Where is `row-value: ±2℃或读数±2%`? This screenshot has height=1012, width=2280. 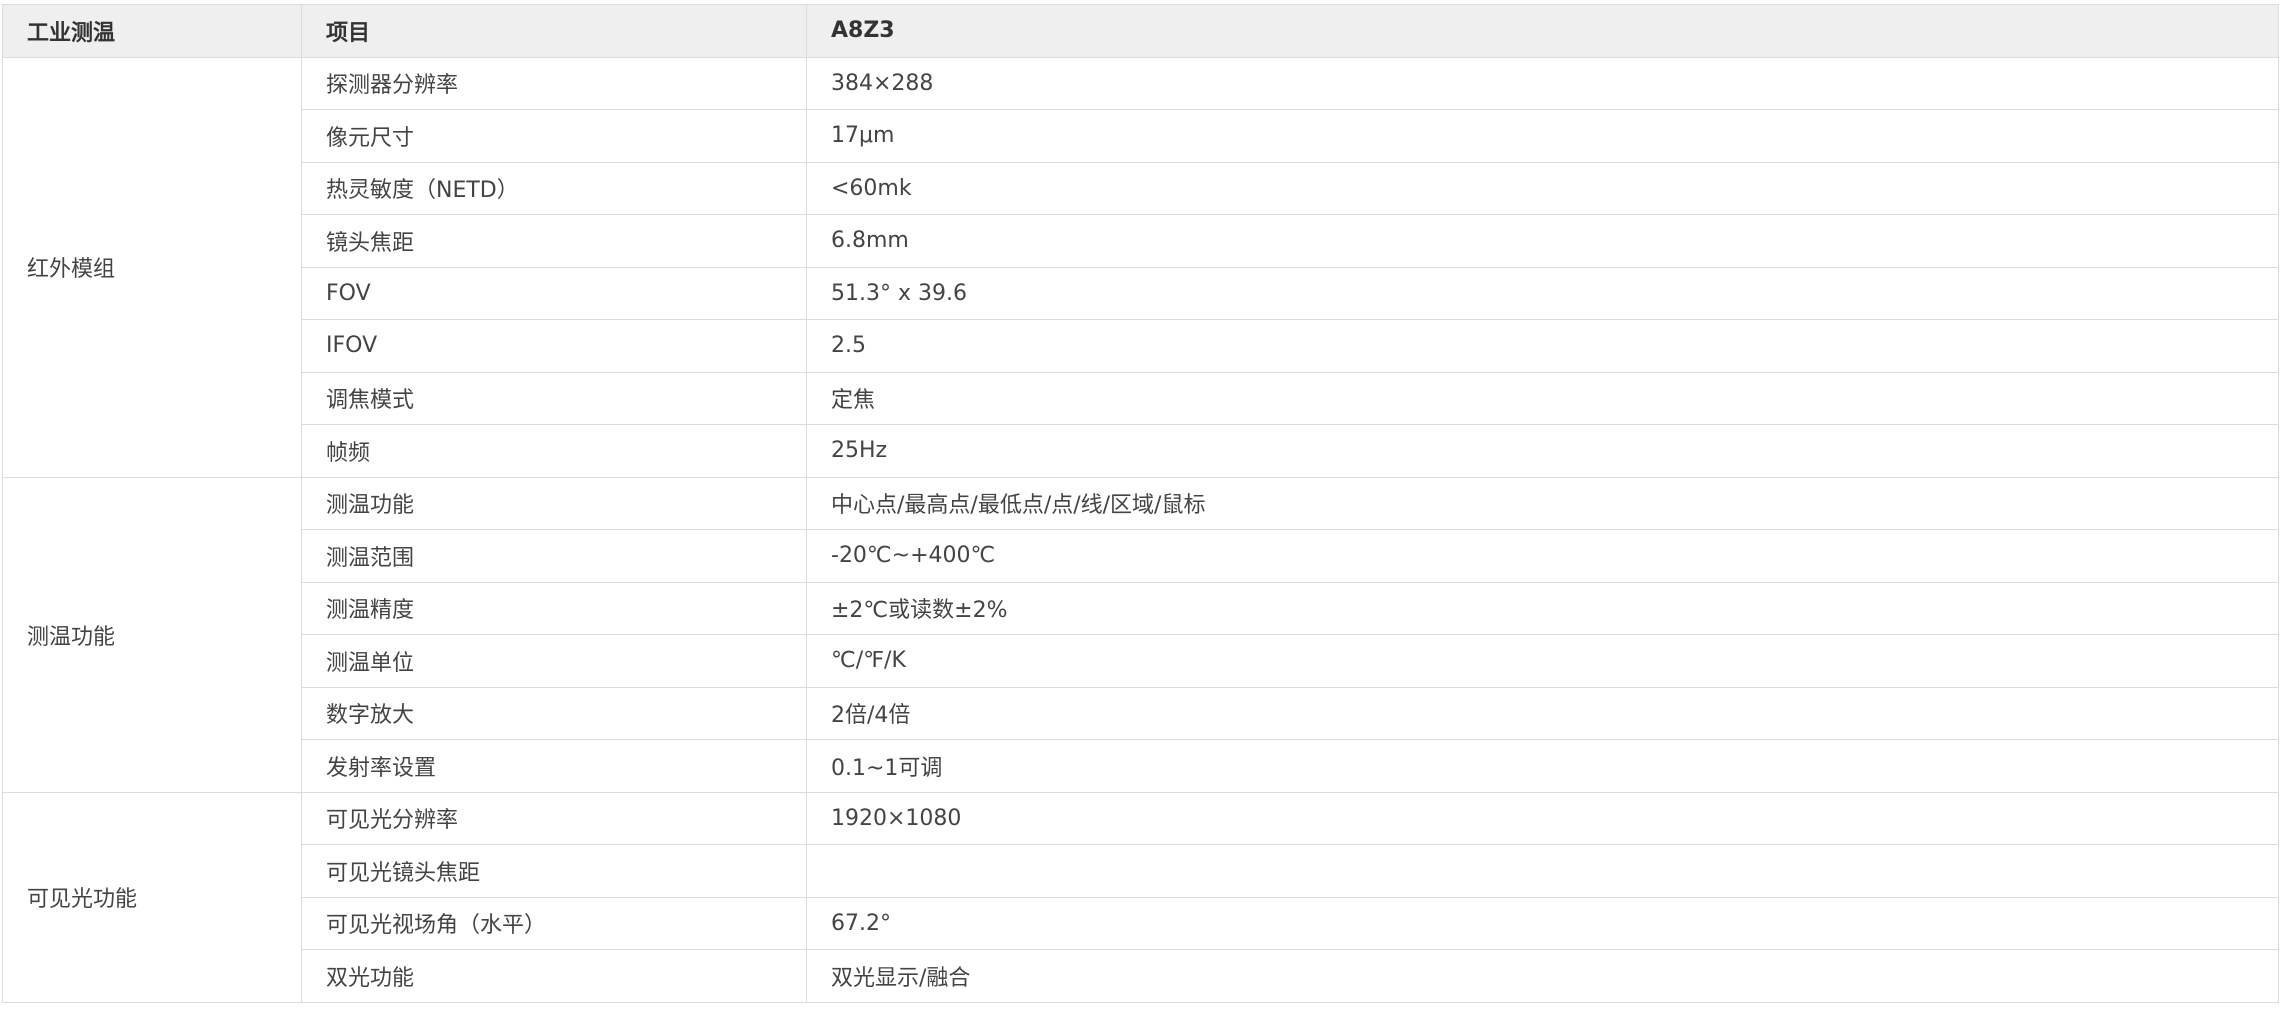 row-value: ±2℃或读数±2% is located at coordinates (1542, 608).